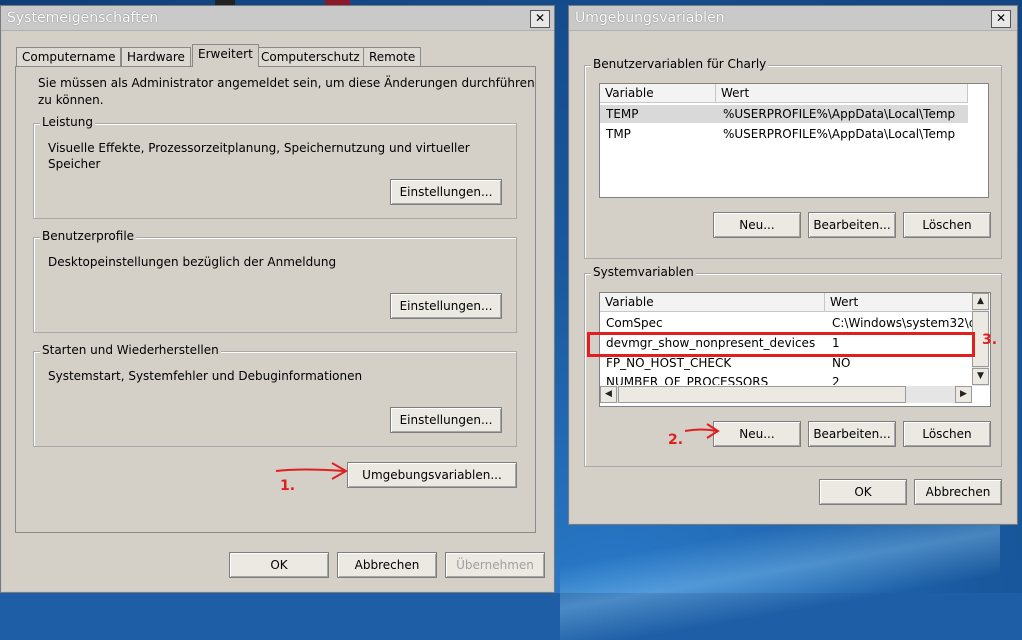 The height and width of the screenshot is (640, 1022). I want to click on variable-name: NUMBER_OF_PROCESSORS, so click(687, 380).